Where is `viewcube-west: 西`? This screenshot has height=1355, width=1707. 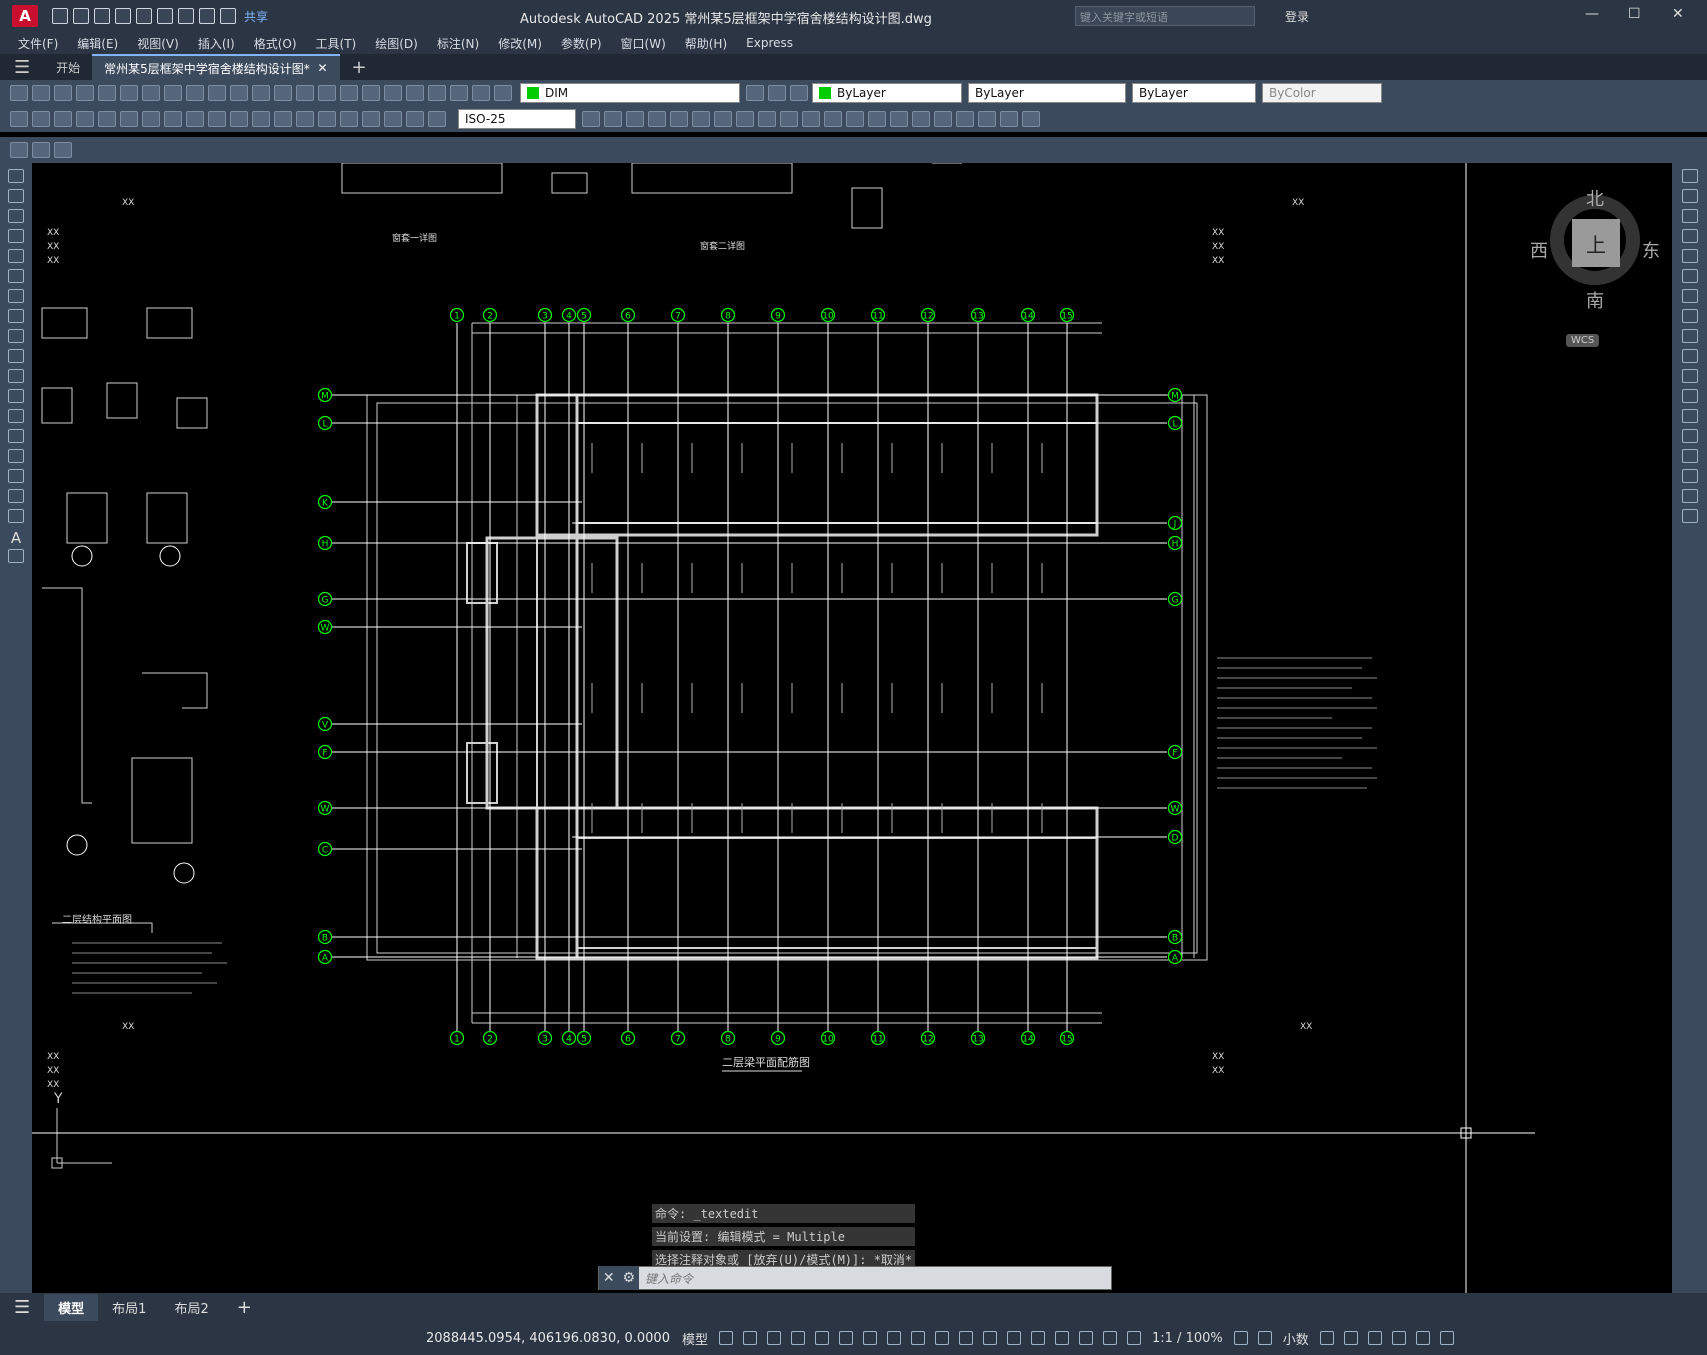 viewcube-west: 西 is located at coordinates (1539, 250).